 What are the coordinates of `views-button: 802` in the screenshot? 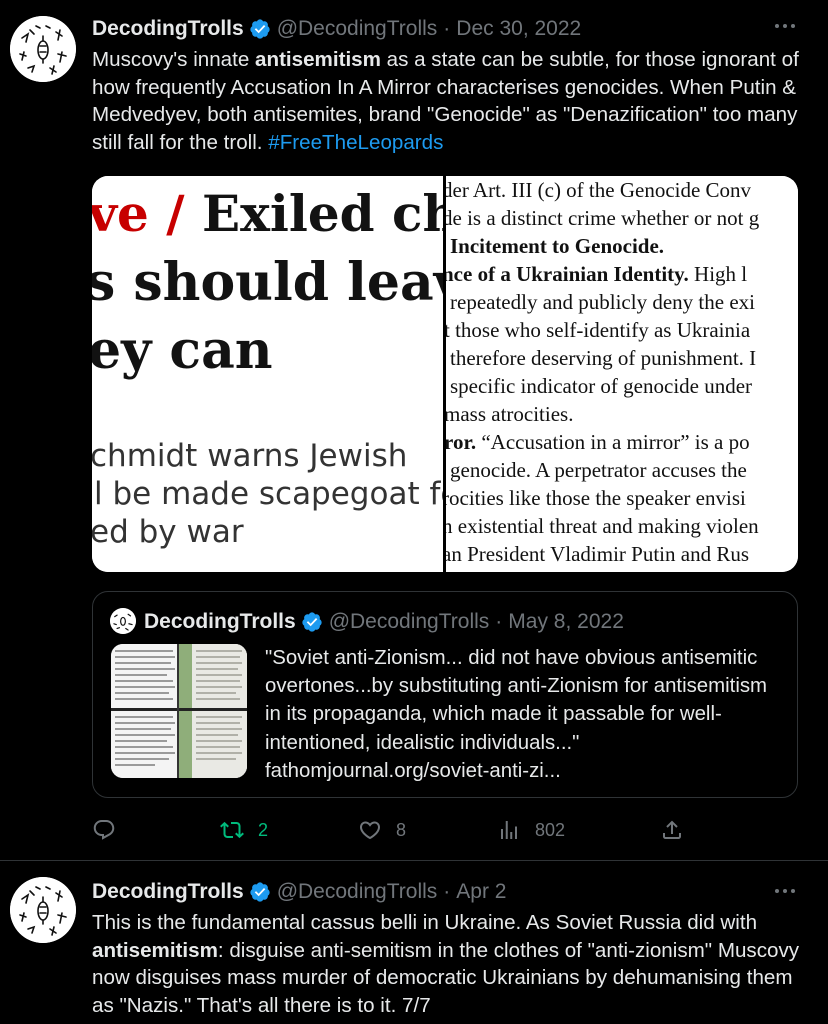 It's located at (531, 830).